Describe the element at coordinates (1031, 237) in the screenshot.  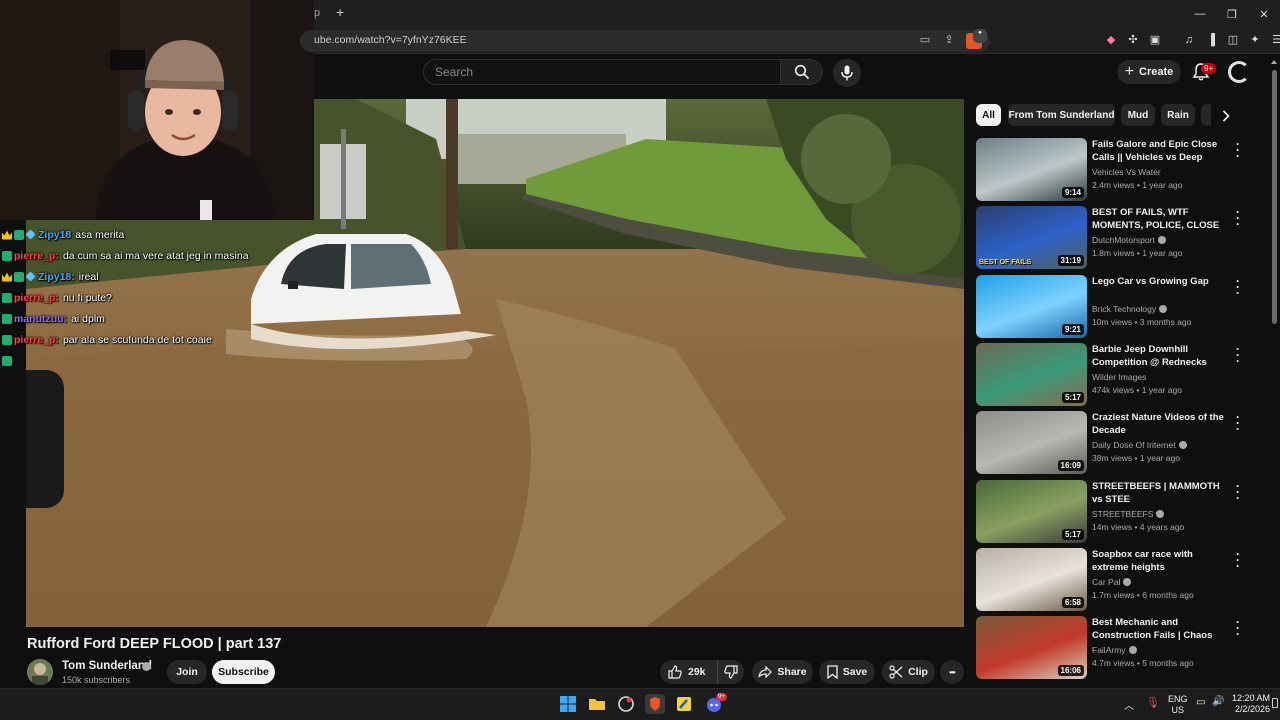
I see `recommendation-thumbnail: BEST OF FAILS 31:19` at that location.